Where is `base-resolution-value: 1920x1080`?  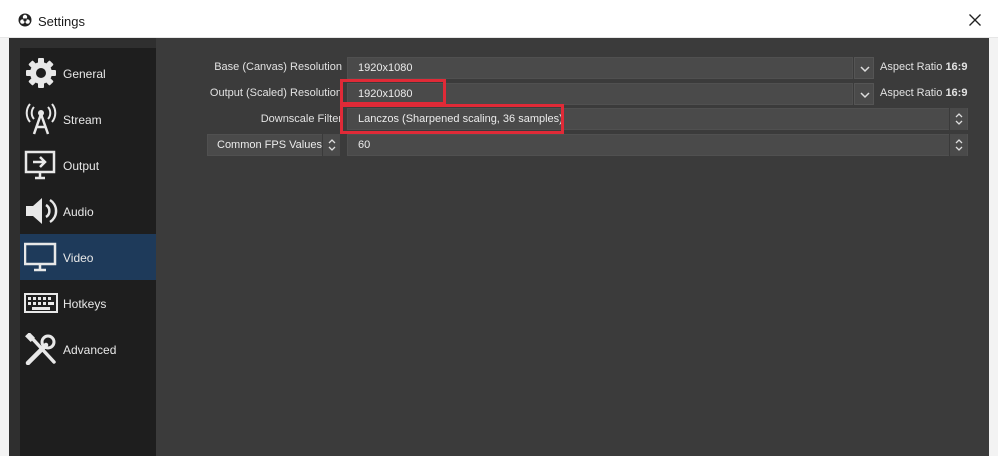
base-resolution-value: 1920x1080 is located at coordinates (385, 68).